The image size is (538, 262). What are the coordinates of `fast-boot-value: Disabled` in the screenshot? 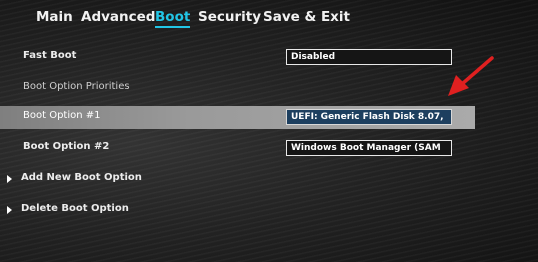 It's located at (369, 57).